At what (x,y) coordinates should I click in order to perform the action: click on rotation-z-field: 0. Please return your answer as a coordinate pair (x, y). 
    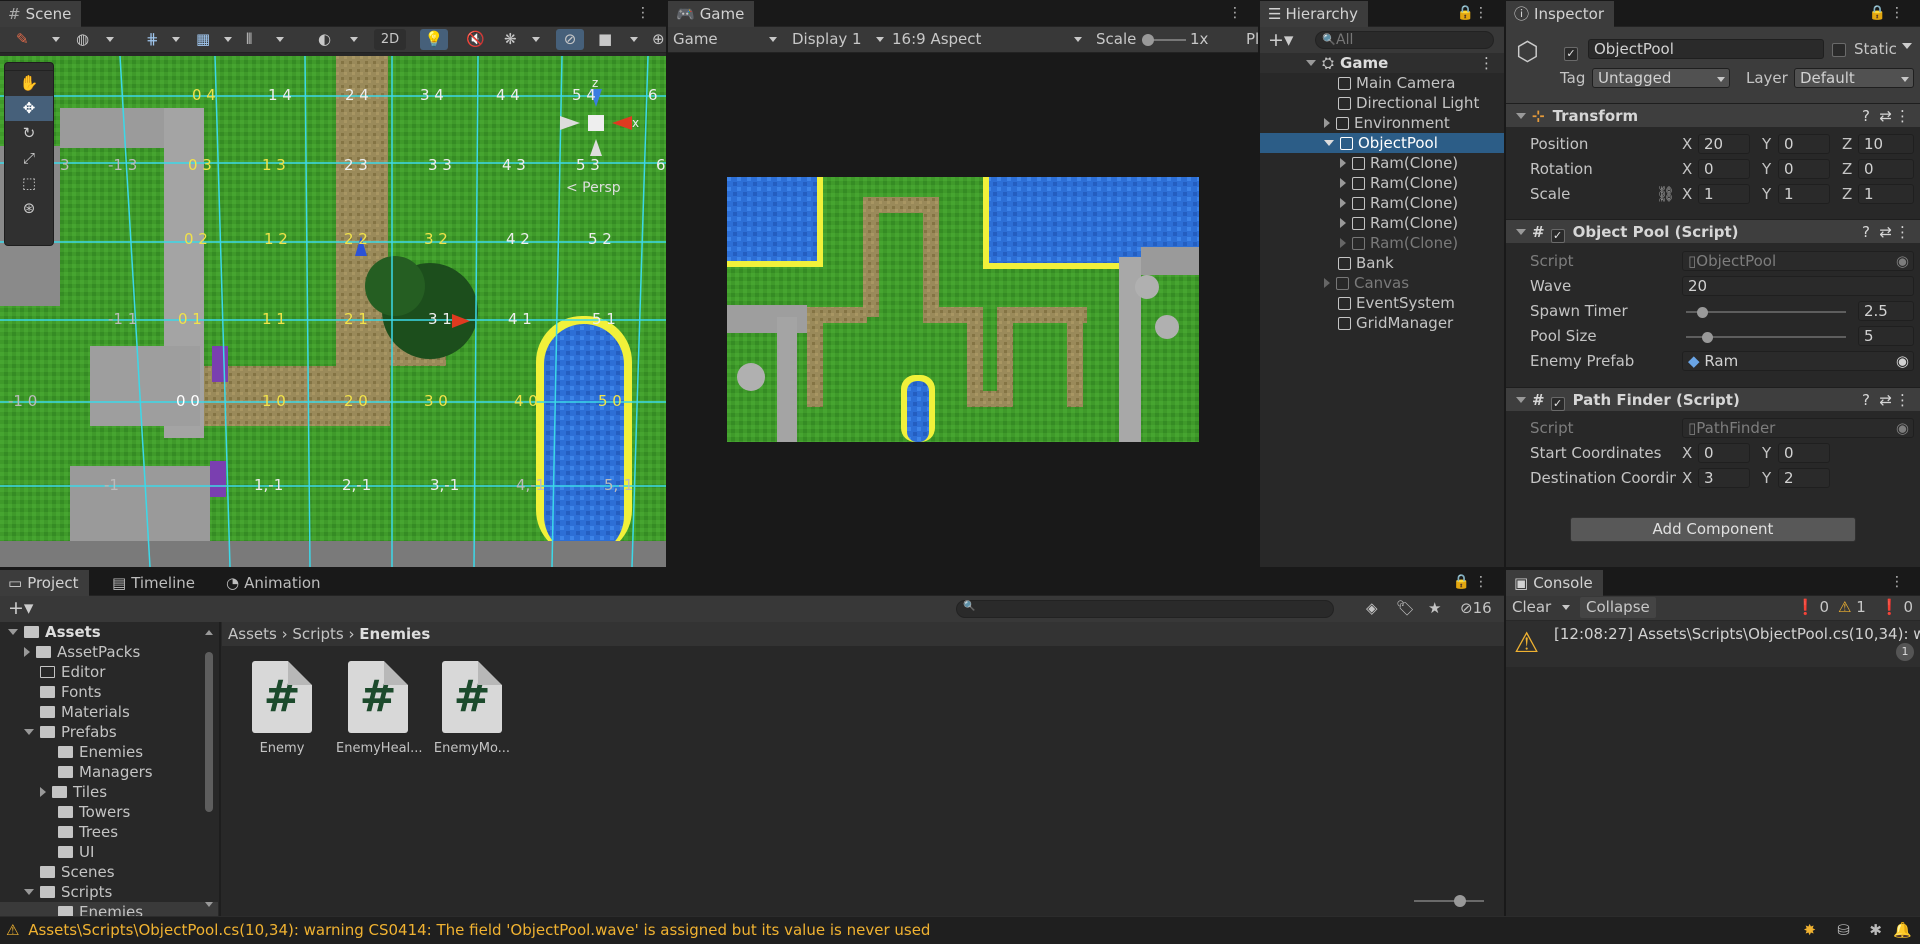
    Looking at the image, I should click on (1886, 169).